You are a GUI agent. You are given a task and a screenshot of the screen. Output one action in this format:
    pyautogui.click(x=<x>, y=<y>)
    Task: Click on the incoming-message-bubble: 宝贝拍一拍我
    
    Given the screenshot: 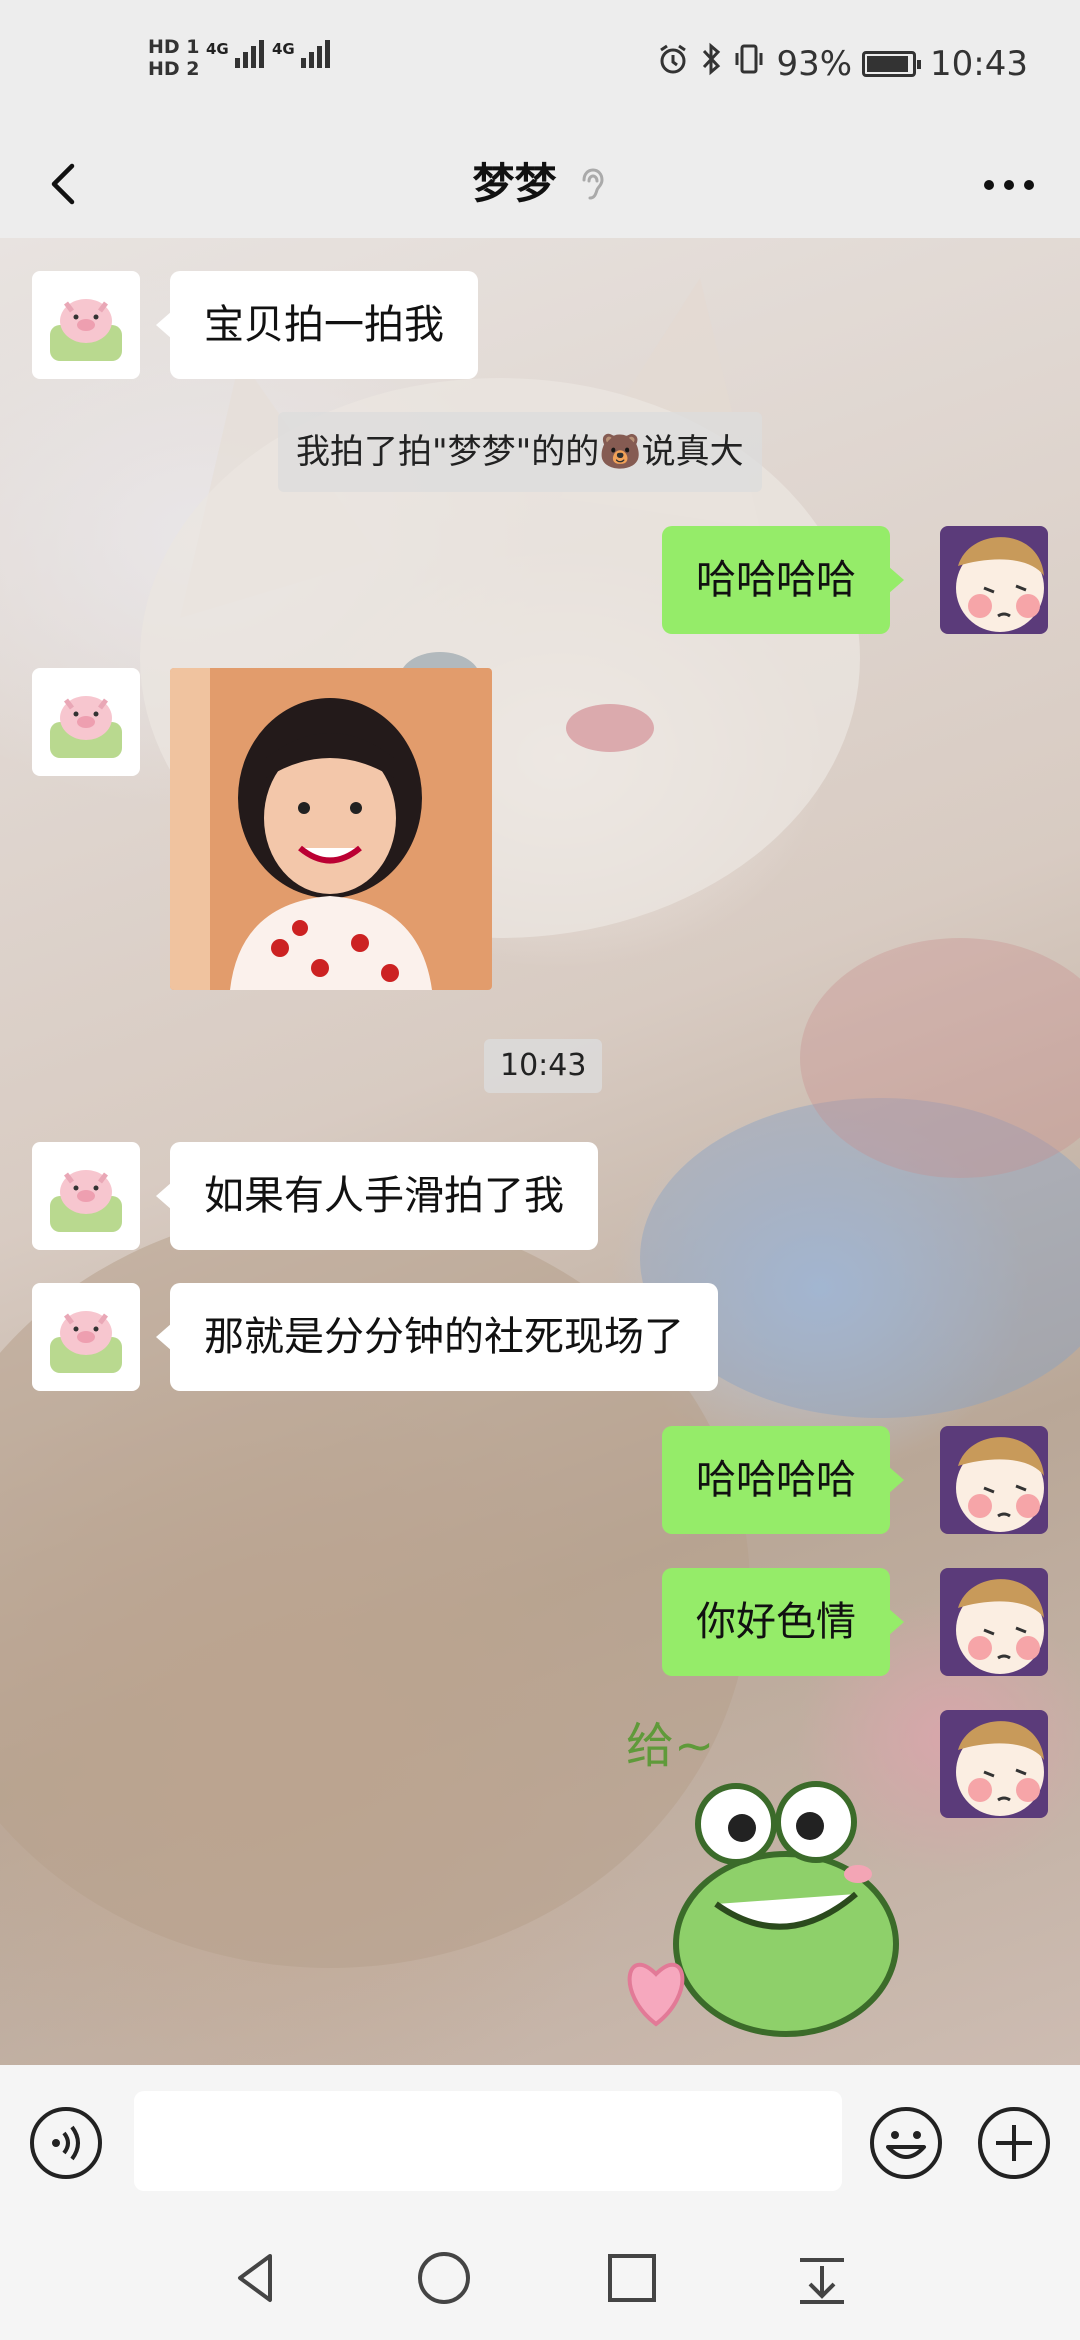 What is the action you would take?
    pyautogui.click(x=317, y=325)
    